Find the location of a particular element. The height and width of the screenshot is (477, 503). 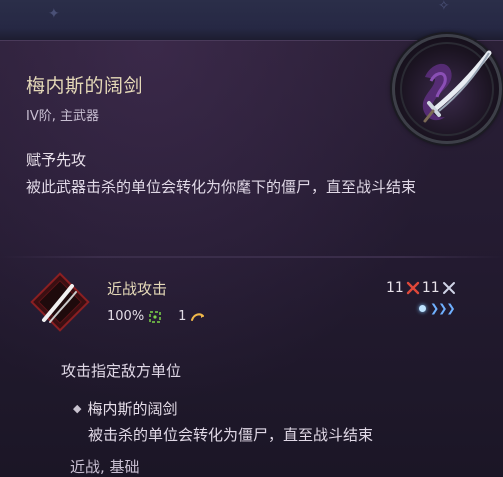

sword-portrait-icon is located at coordinates (447, 89).